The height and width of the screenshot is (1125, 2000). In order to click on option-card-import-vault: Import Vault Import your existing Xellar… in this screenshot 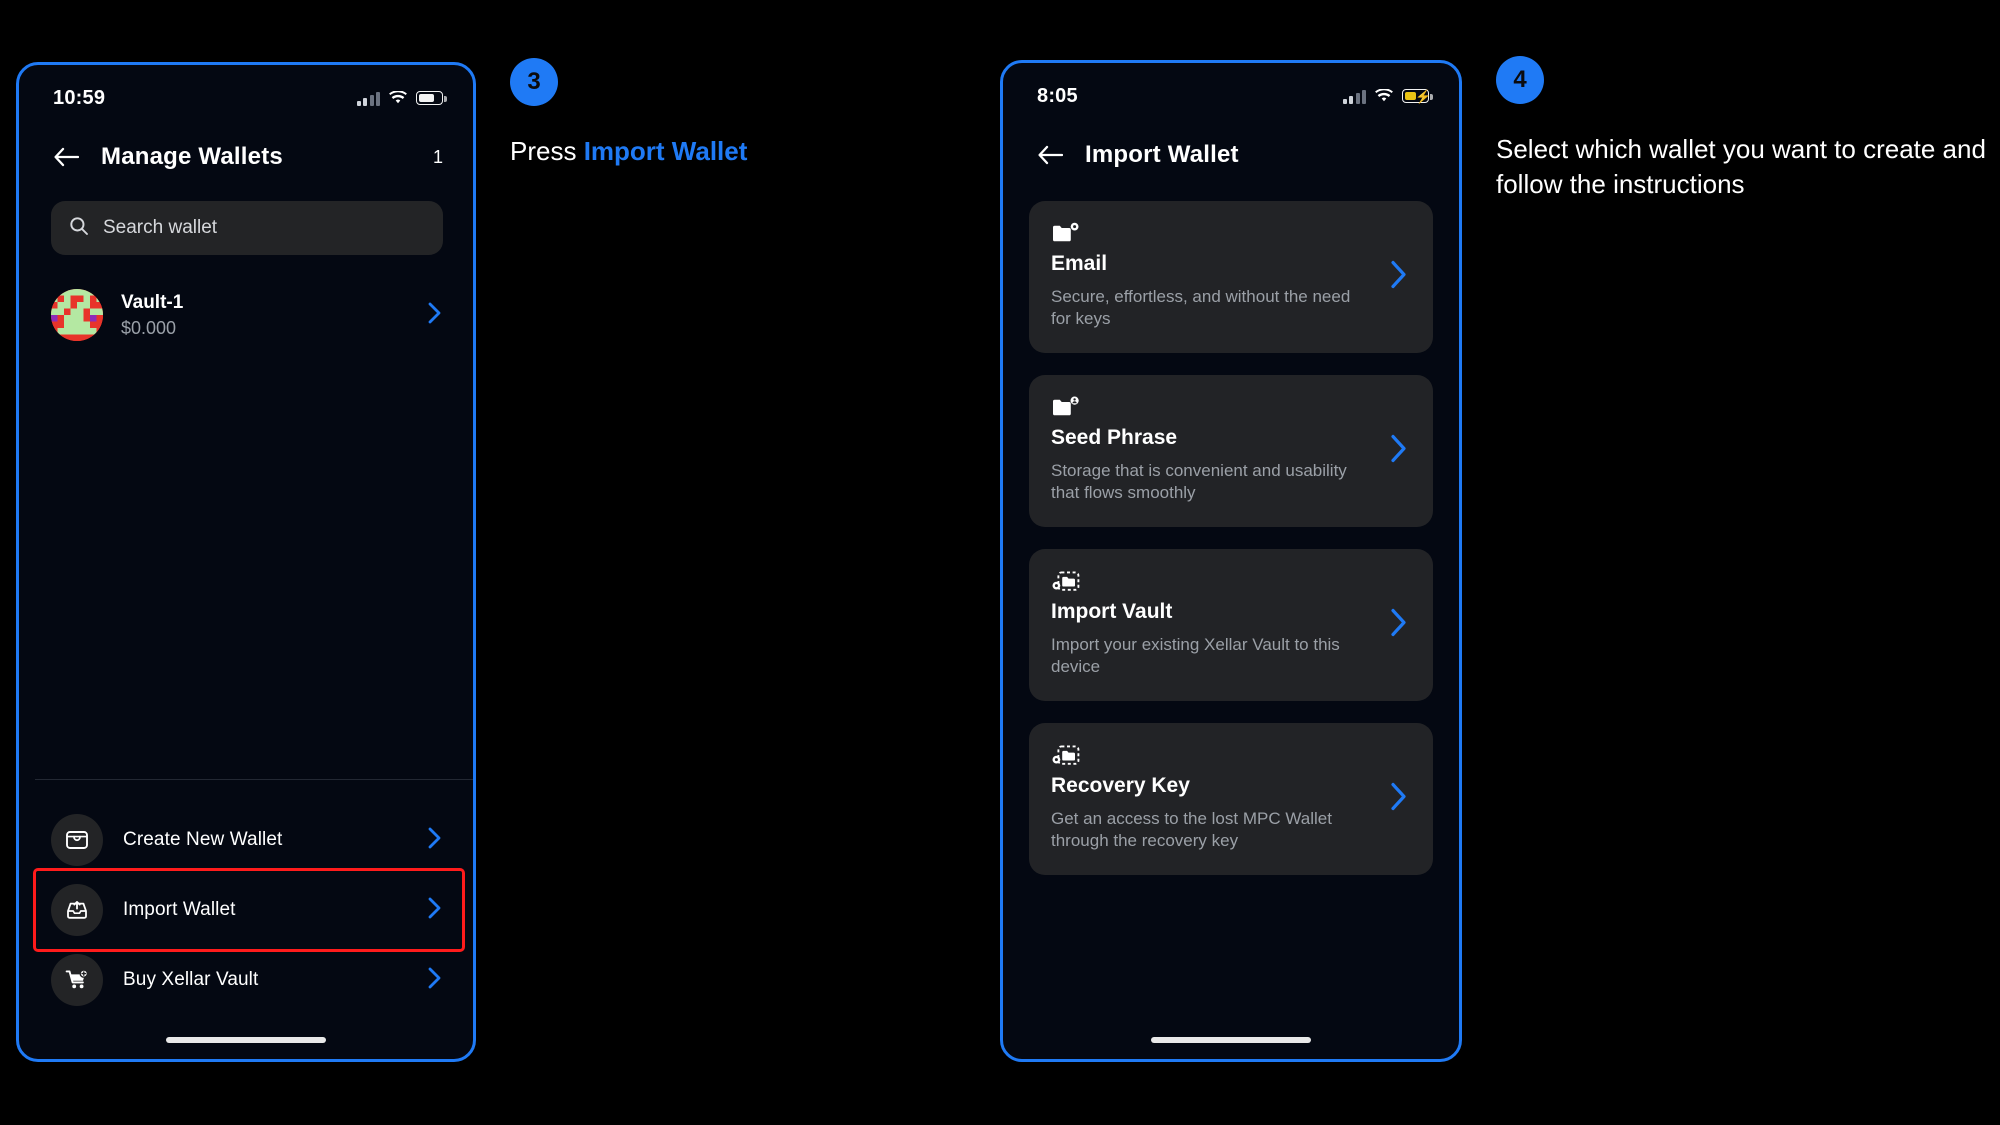, I will do `click(1231, 624)`.